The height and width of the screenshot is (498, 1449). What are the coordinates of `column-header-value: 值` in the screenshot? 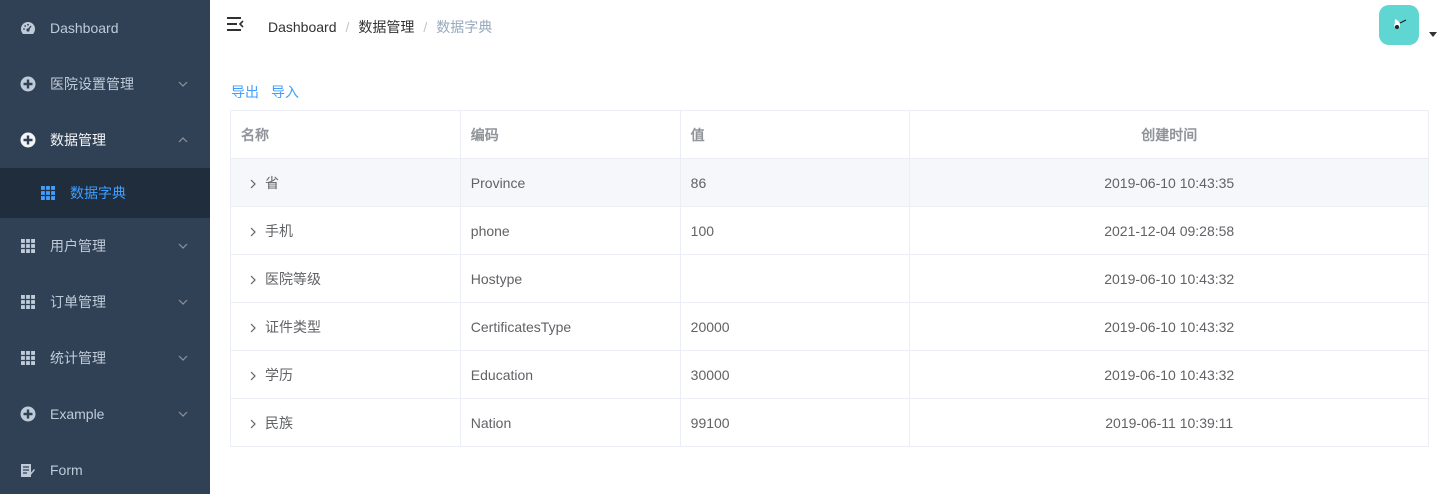 It's located at (795, 134).